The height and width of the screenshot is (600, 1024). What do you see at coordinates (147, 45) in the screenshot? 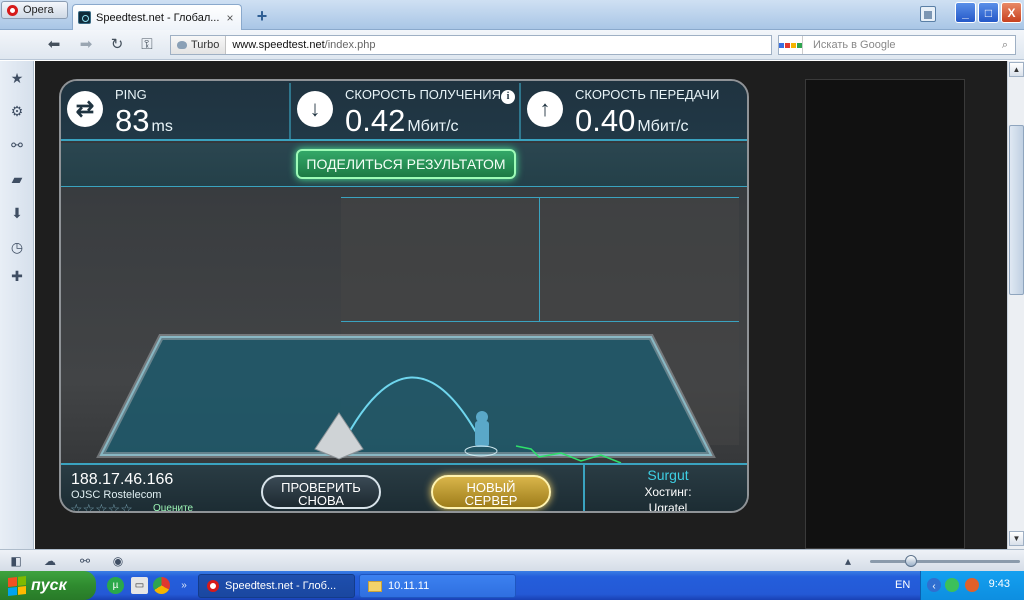
I see `key-icon: ⚿` at bounding box center [147, 45].